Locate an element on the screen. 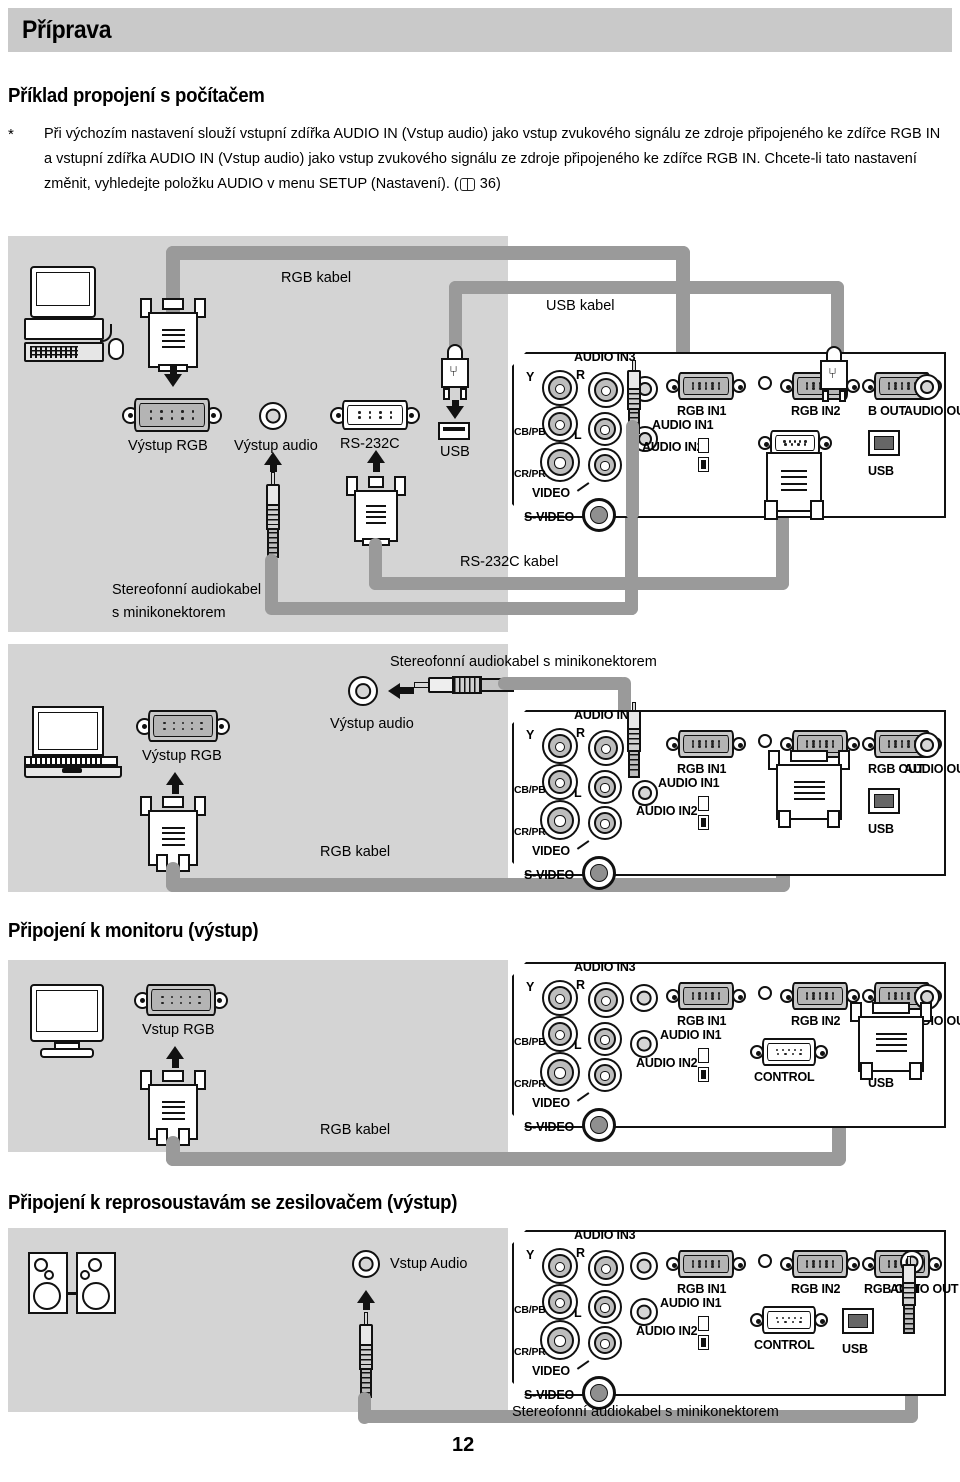  jack-audio-l is located at coordinates (605, 429).